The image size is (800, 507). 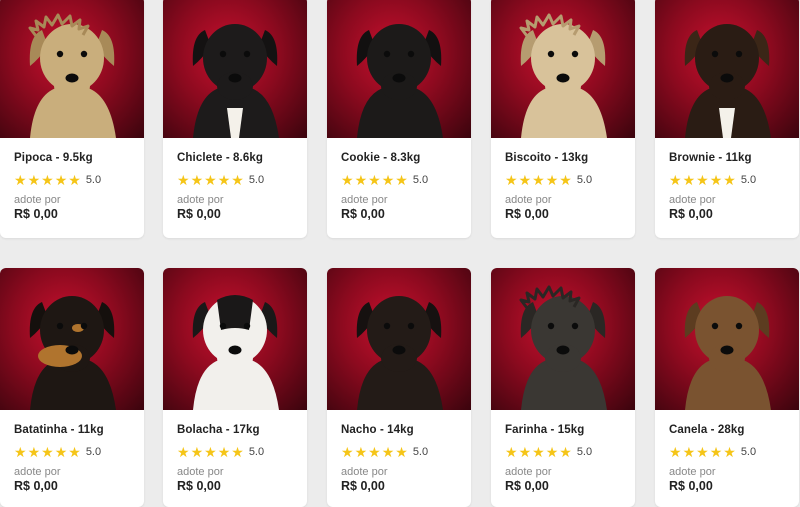 What do you see at coordinates (707, 430) in the screenshot?
I see `dog-name-weight: Canela - 28kg` at bounding box center [707, 430].